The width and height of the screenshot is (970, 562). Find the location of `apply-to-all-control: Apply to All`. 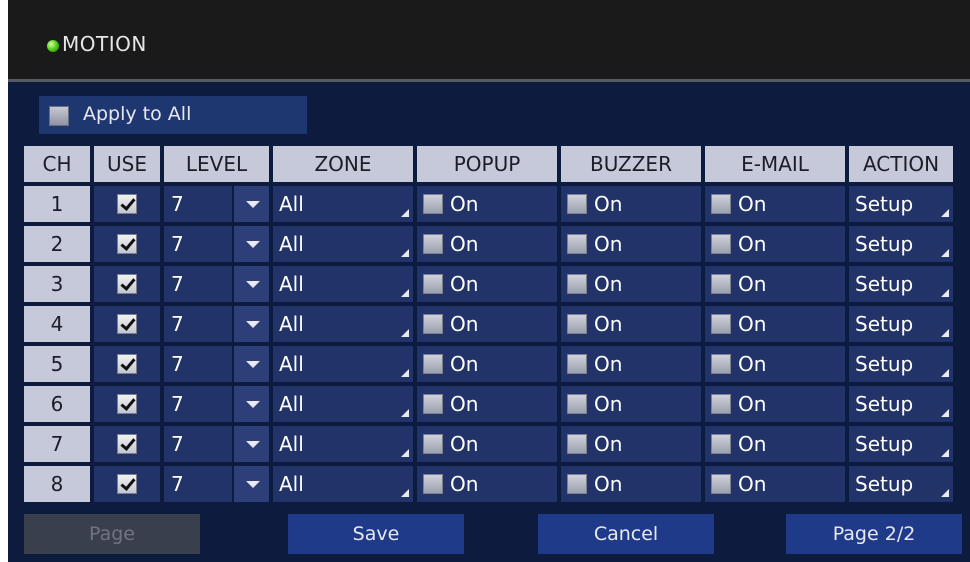

apply-to-all-control: Apply to All is located at coordinates (173, 115).